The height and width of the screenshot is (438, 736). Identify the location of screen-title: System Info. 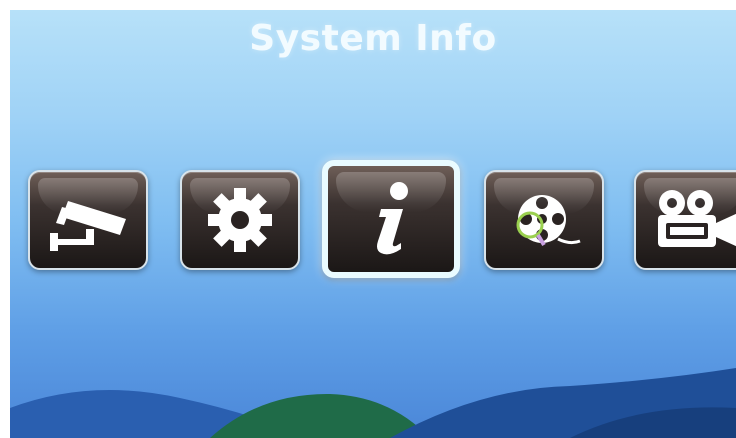
(373, 38).